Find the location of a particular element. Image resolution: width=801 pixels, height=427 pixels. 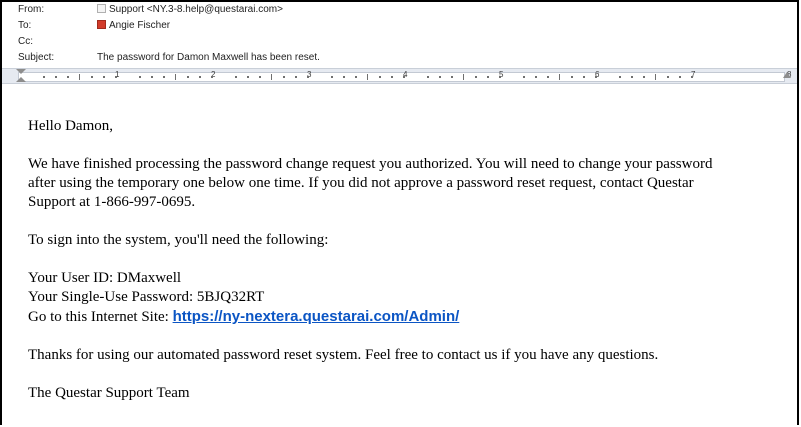

password-line: Your Single-Use Password: 5BJQ32RT is located at coordinates (146, 297).